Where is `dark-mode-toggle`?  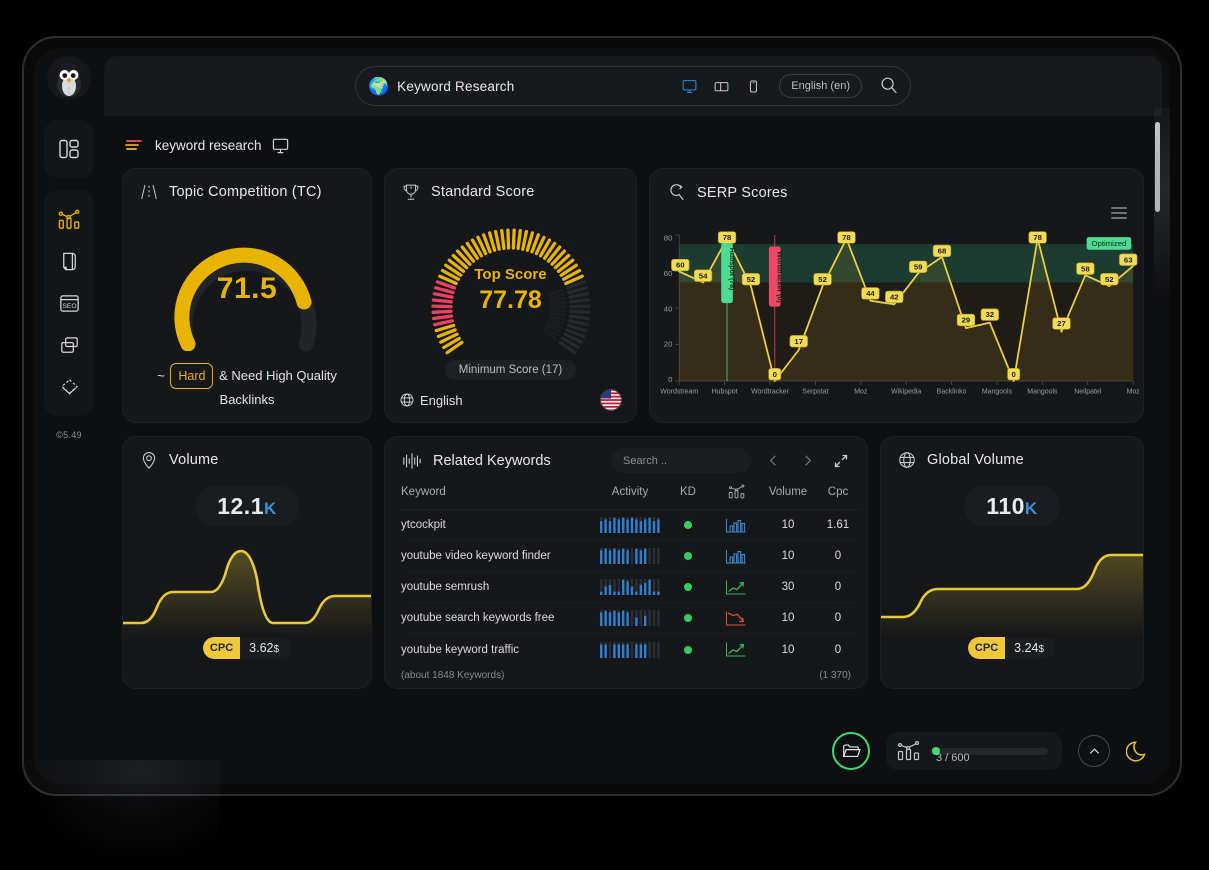 dark-mode-toggle is located at coordinates (1139, 751).